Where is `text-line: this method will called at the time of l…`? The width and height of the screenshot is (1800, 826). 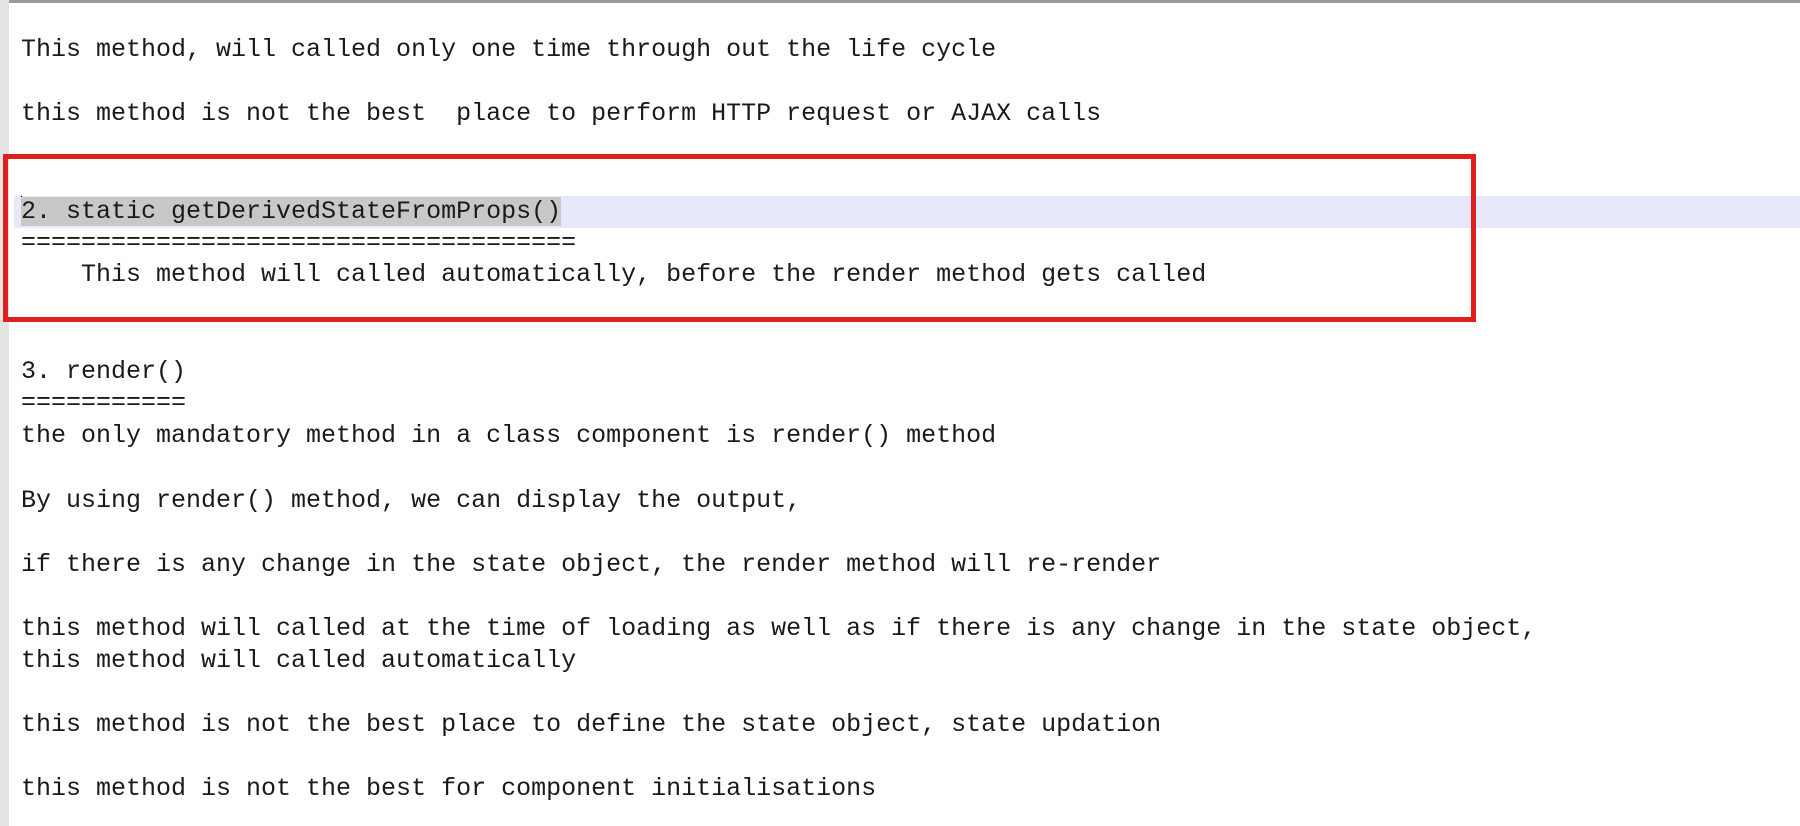 text-line: this method will called at the time of l… is located at coordinates (778, 629).